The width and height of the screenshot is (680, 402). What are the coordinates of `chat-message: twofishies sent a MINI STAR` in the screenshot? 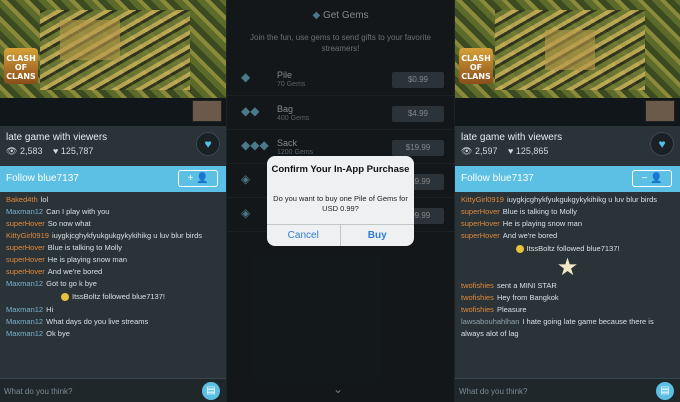 It's located at (567, 286).